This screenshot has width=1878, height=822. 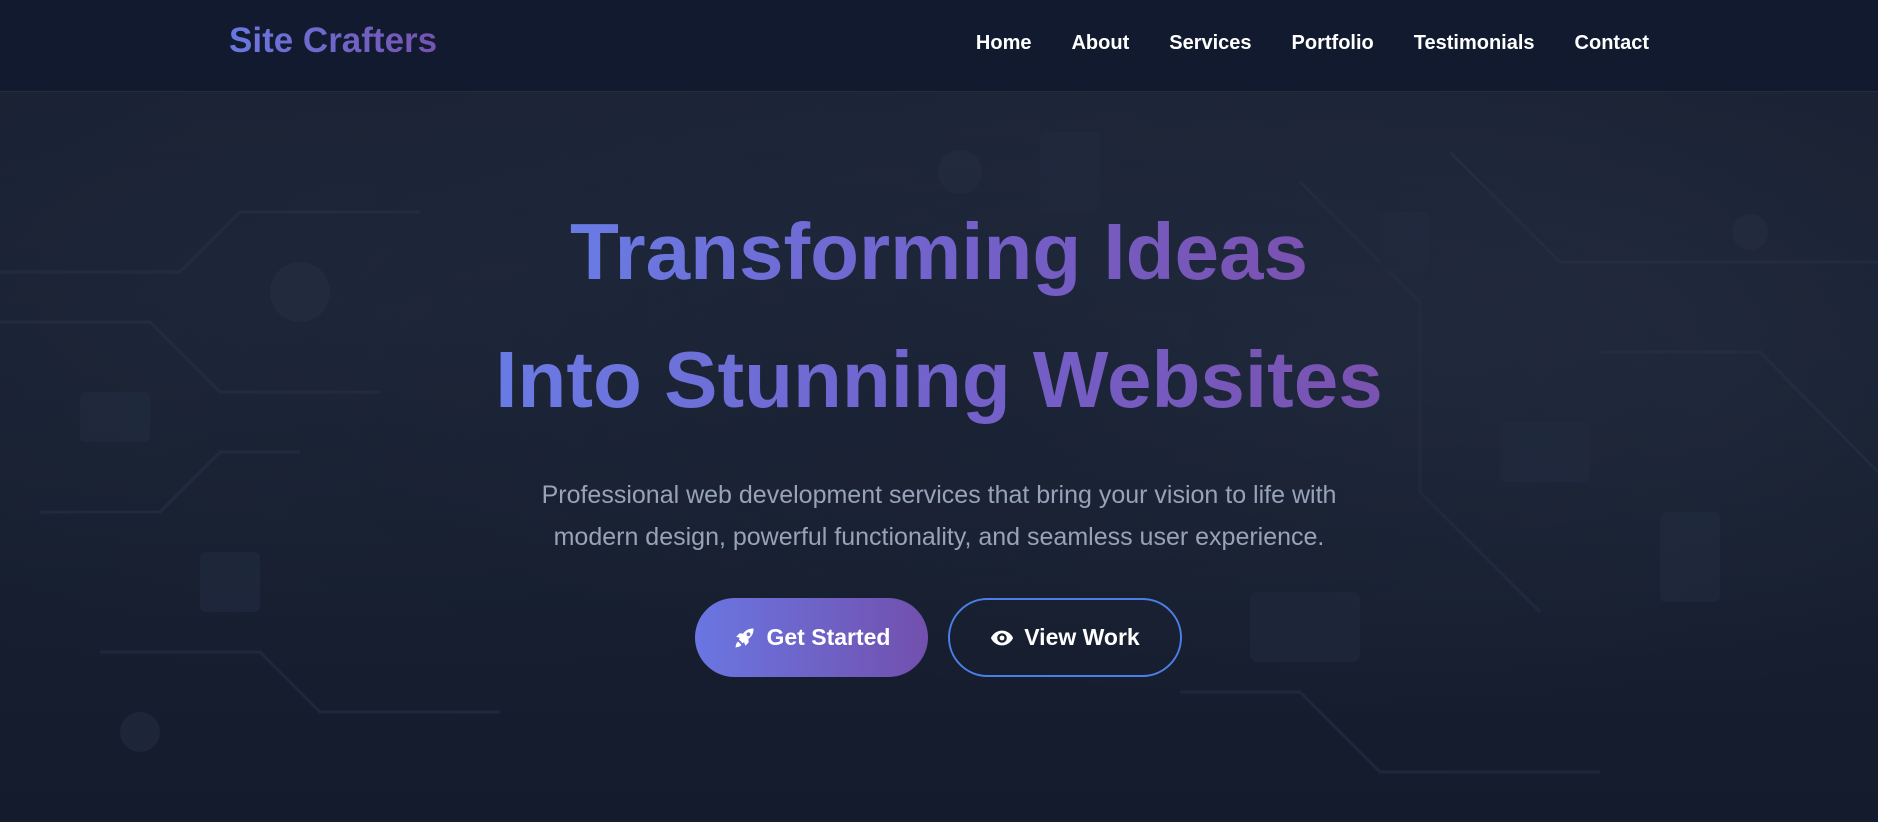 I want to click on view-work-label: View Work, so click(x=1082, y=637).